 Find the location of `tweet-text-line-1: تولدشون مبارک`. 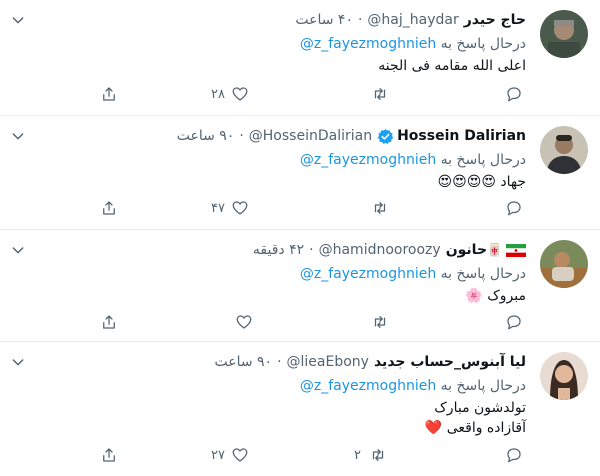

tweet-text-line-1: تولدشون مبارک is located at coordinates (480, 408).